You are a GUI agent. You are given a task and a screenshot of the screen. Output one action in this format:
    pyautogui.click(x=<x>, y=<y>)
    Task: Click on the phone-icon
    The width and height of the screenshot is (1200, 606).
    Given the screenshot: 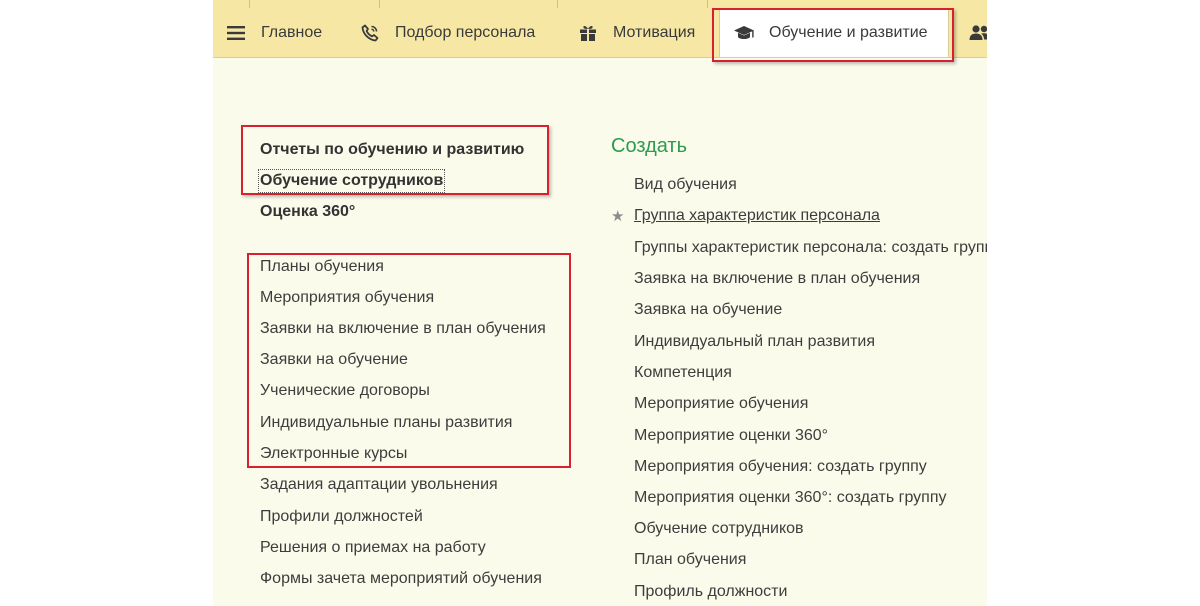 What is the action you would take?
    pyautogui.click(x=370, y=33)
    